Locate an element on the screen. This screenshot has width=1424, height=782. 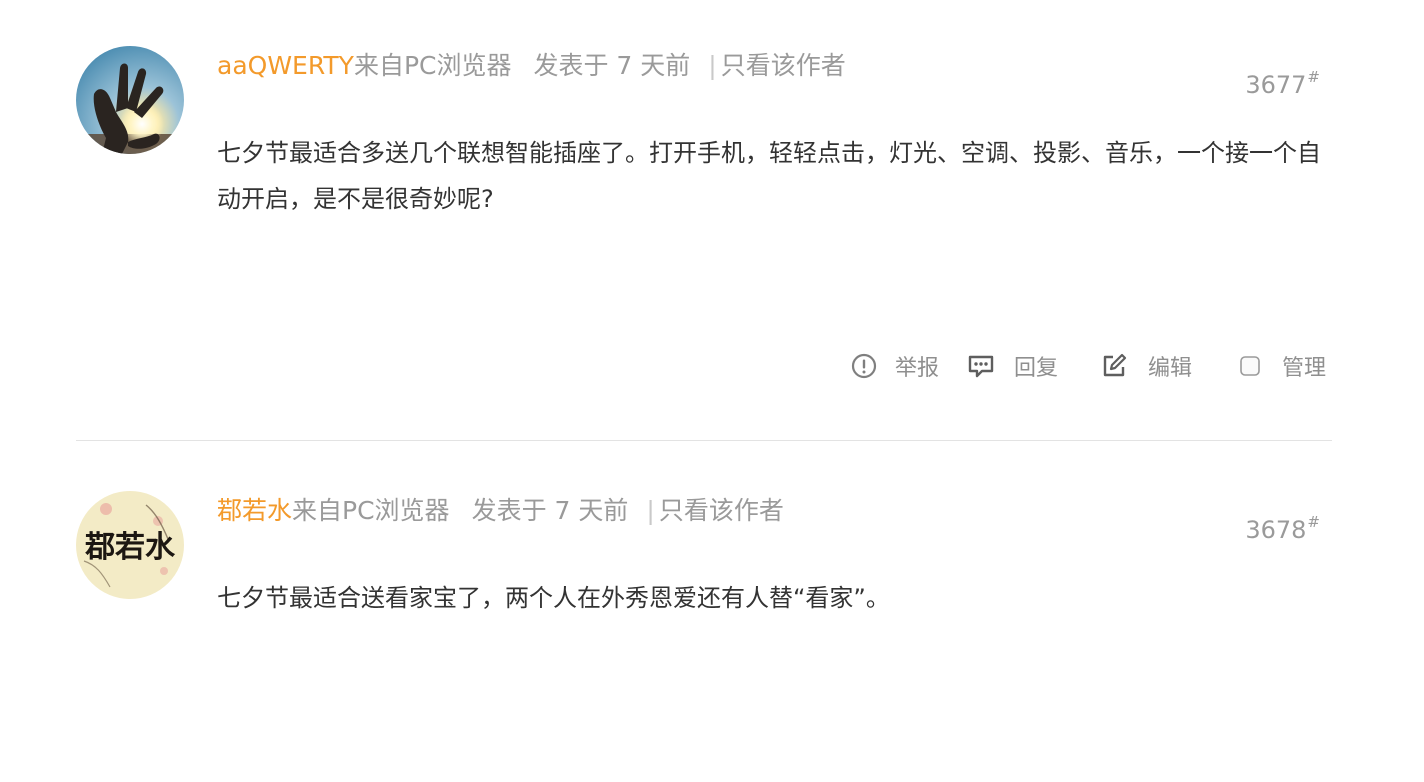
floor-number: 3678# is located at coordinates (1282, 527).